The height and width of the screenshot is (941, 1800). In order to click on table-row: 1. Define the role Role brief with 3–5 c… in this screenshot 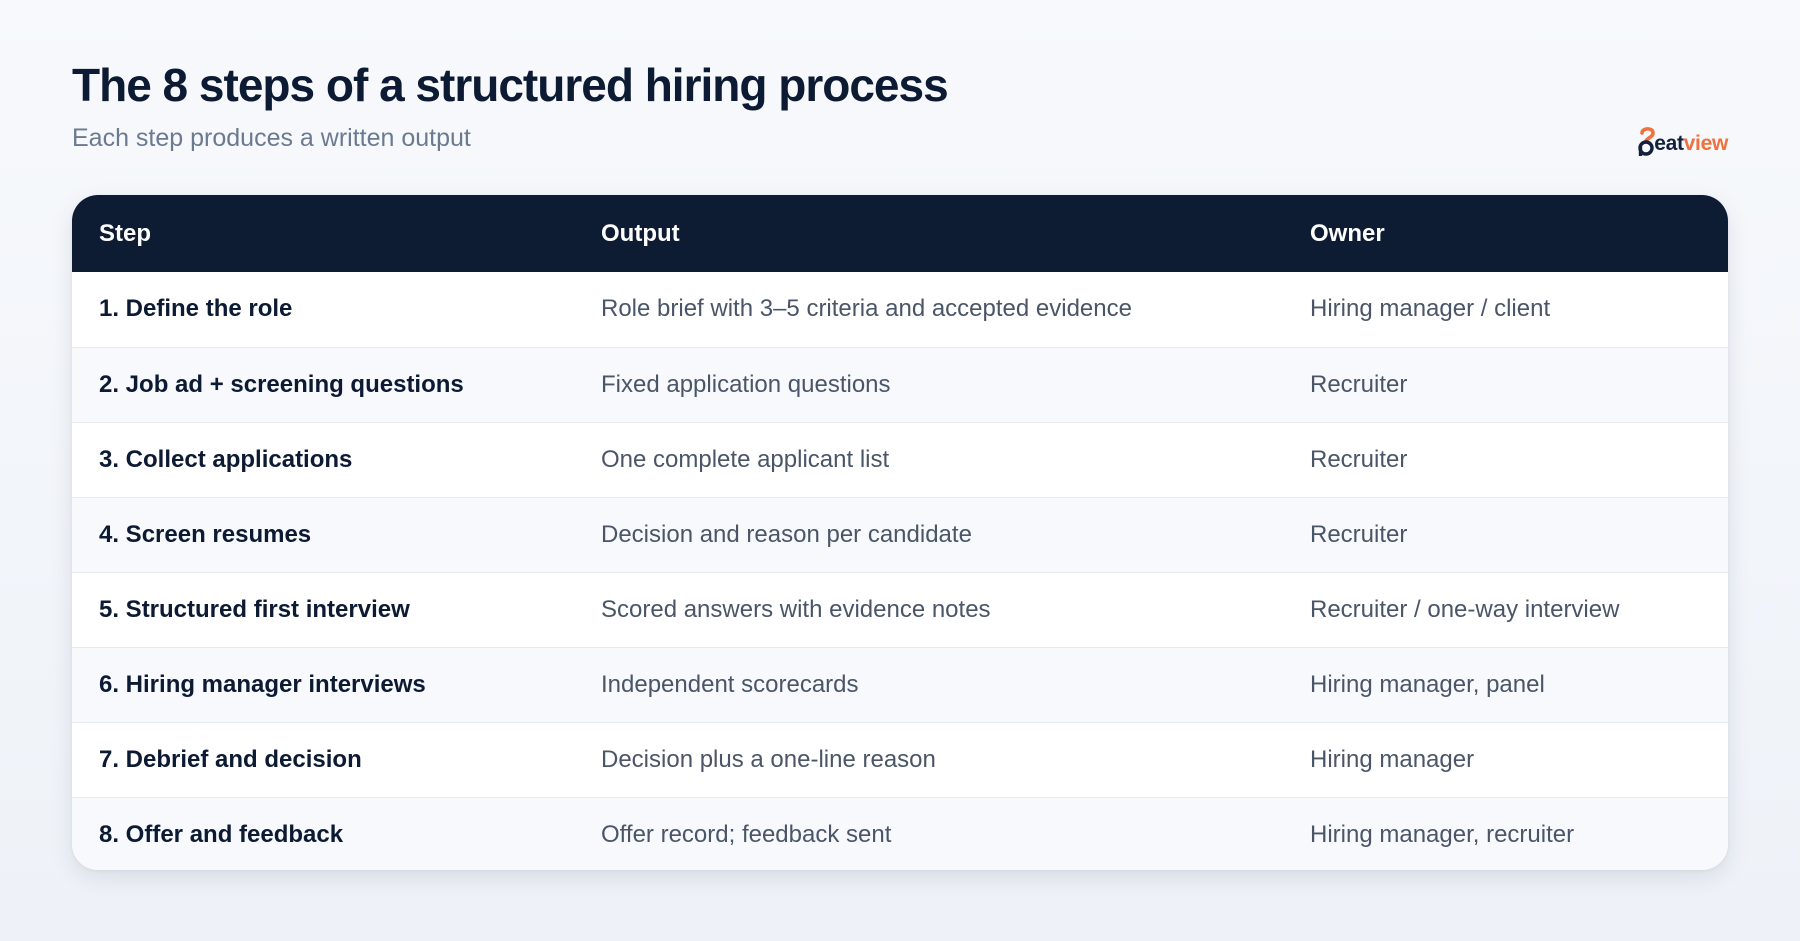, I will do `click(900, 309)`.